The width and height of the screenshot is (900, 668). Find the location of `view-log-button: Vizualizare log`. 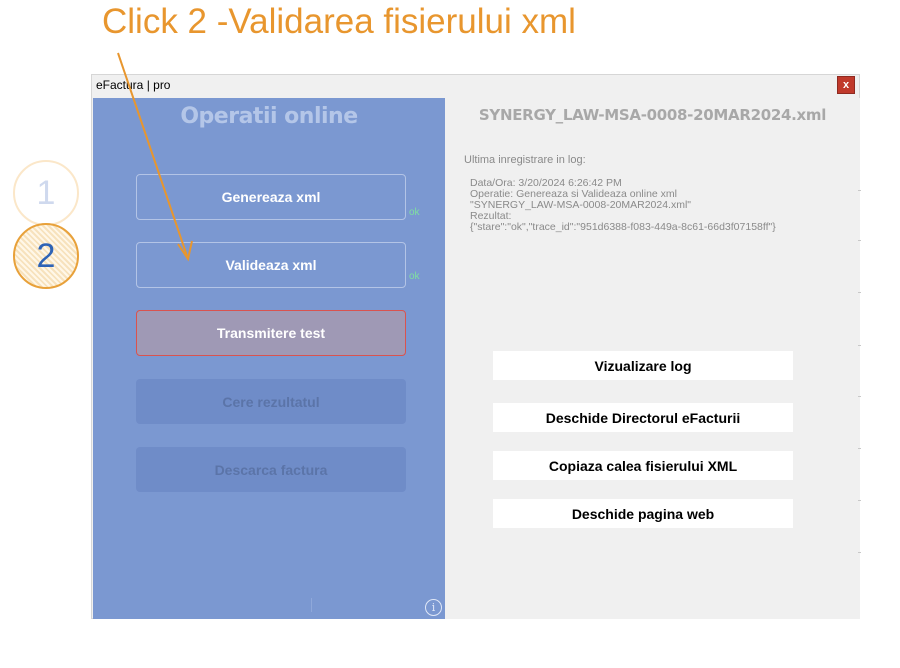

view-log-button: Vizualizare log is located at coordinates (643, 365).